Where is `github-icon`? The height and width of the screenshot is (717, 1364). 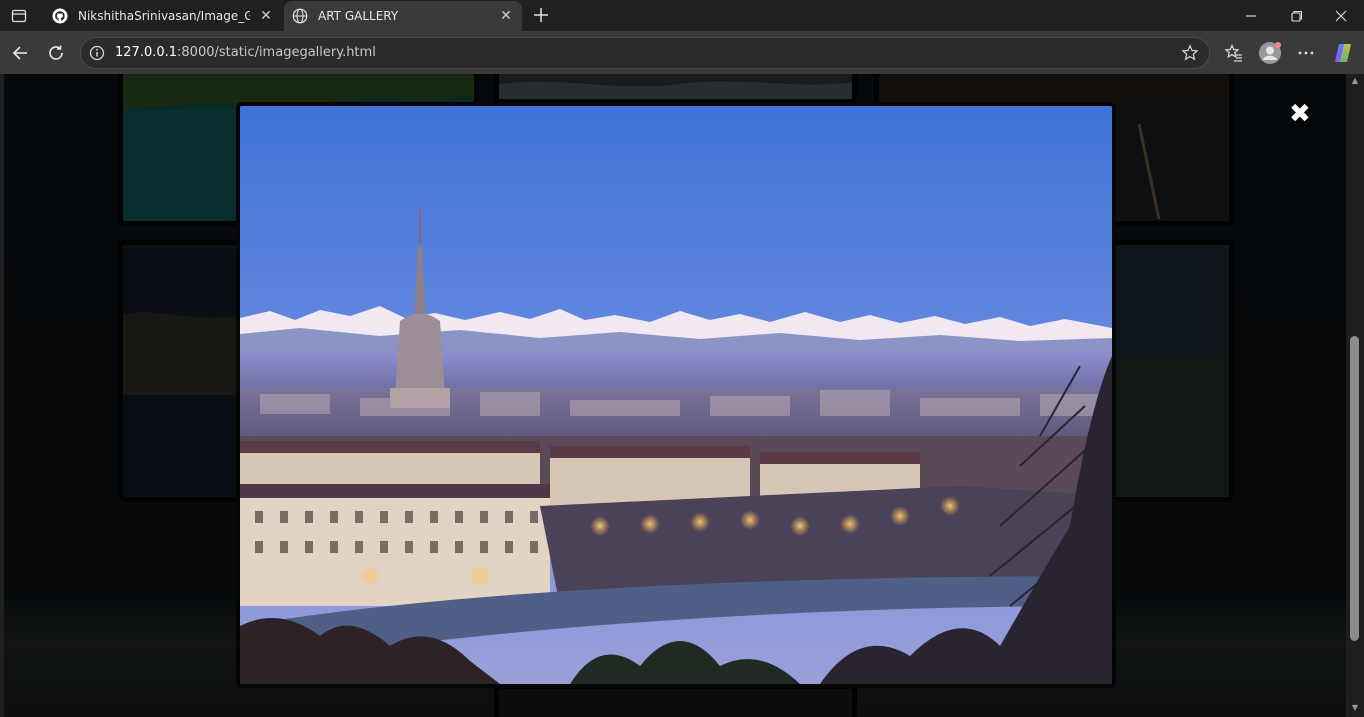 github-icon is located at coordinates (60, 16).